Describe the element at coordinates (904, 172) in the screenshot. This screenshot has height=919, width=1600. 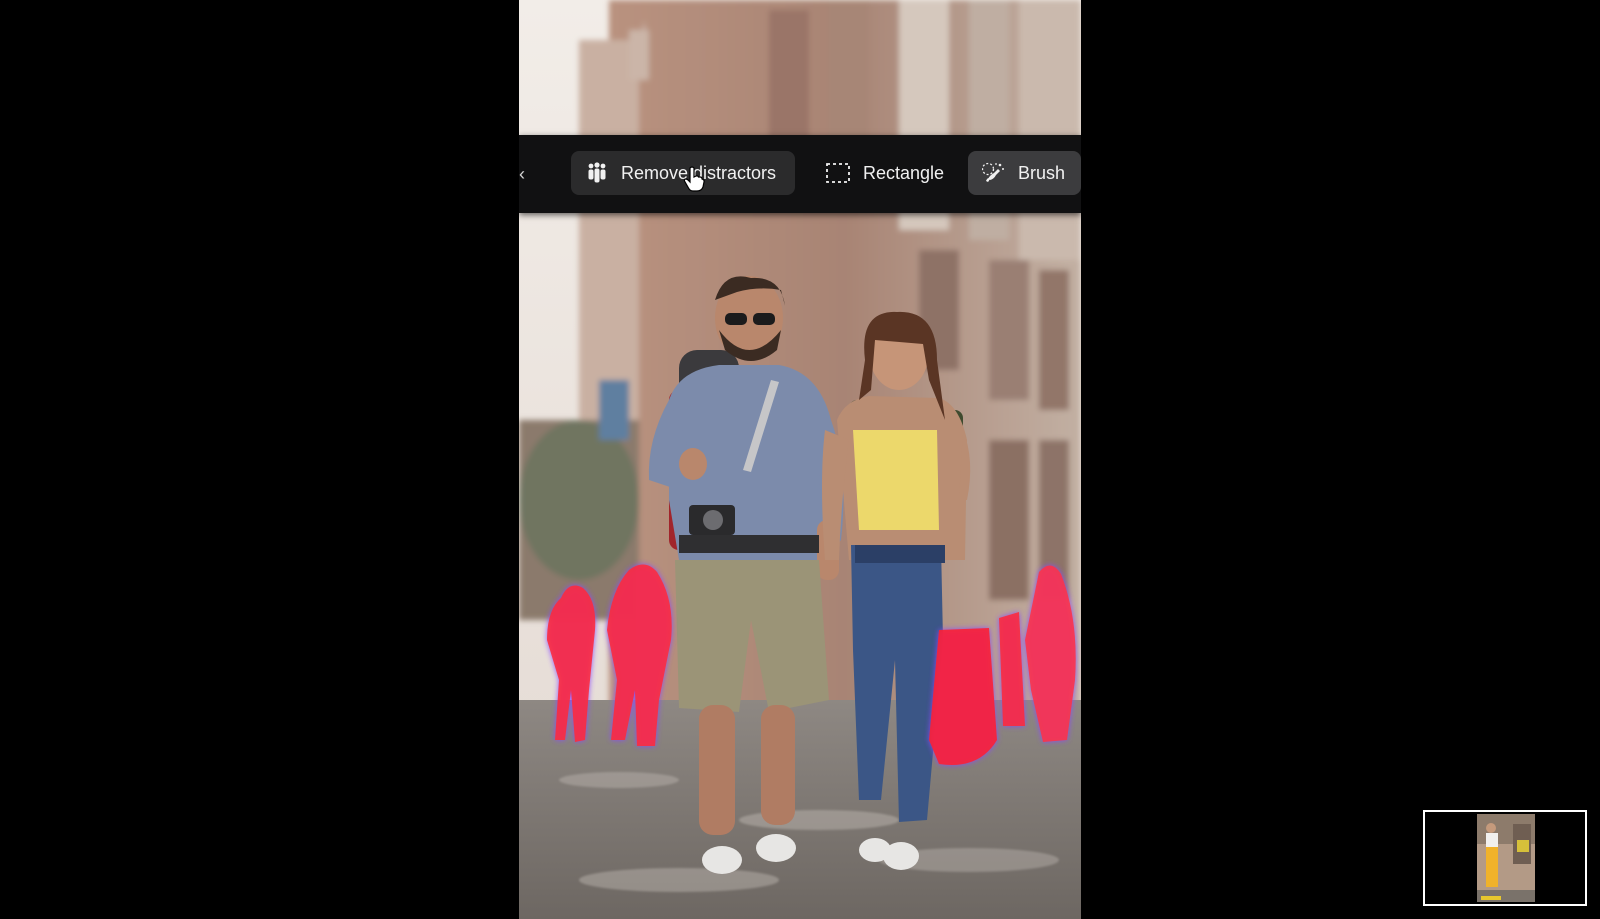
I see `rectangle-tool-label: Rectangle` at that location.